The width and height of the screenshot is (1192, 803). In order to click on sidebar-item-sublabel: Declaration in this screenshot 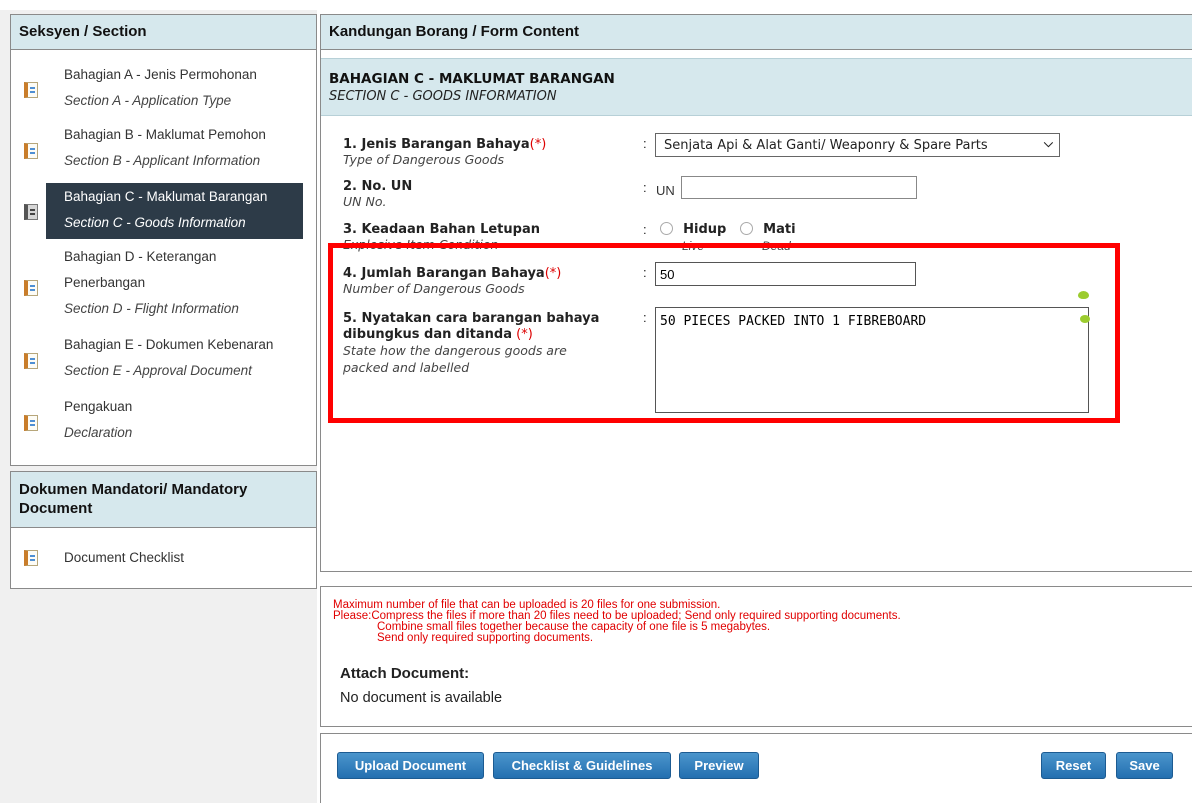, I will do `click(98, 432)`.